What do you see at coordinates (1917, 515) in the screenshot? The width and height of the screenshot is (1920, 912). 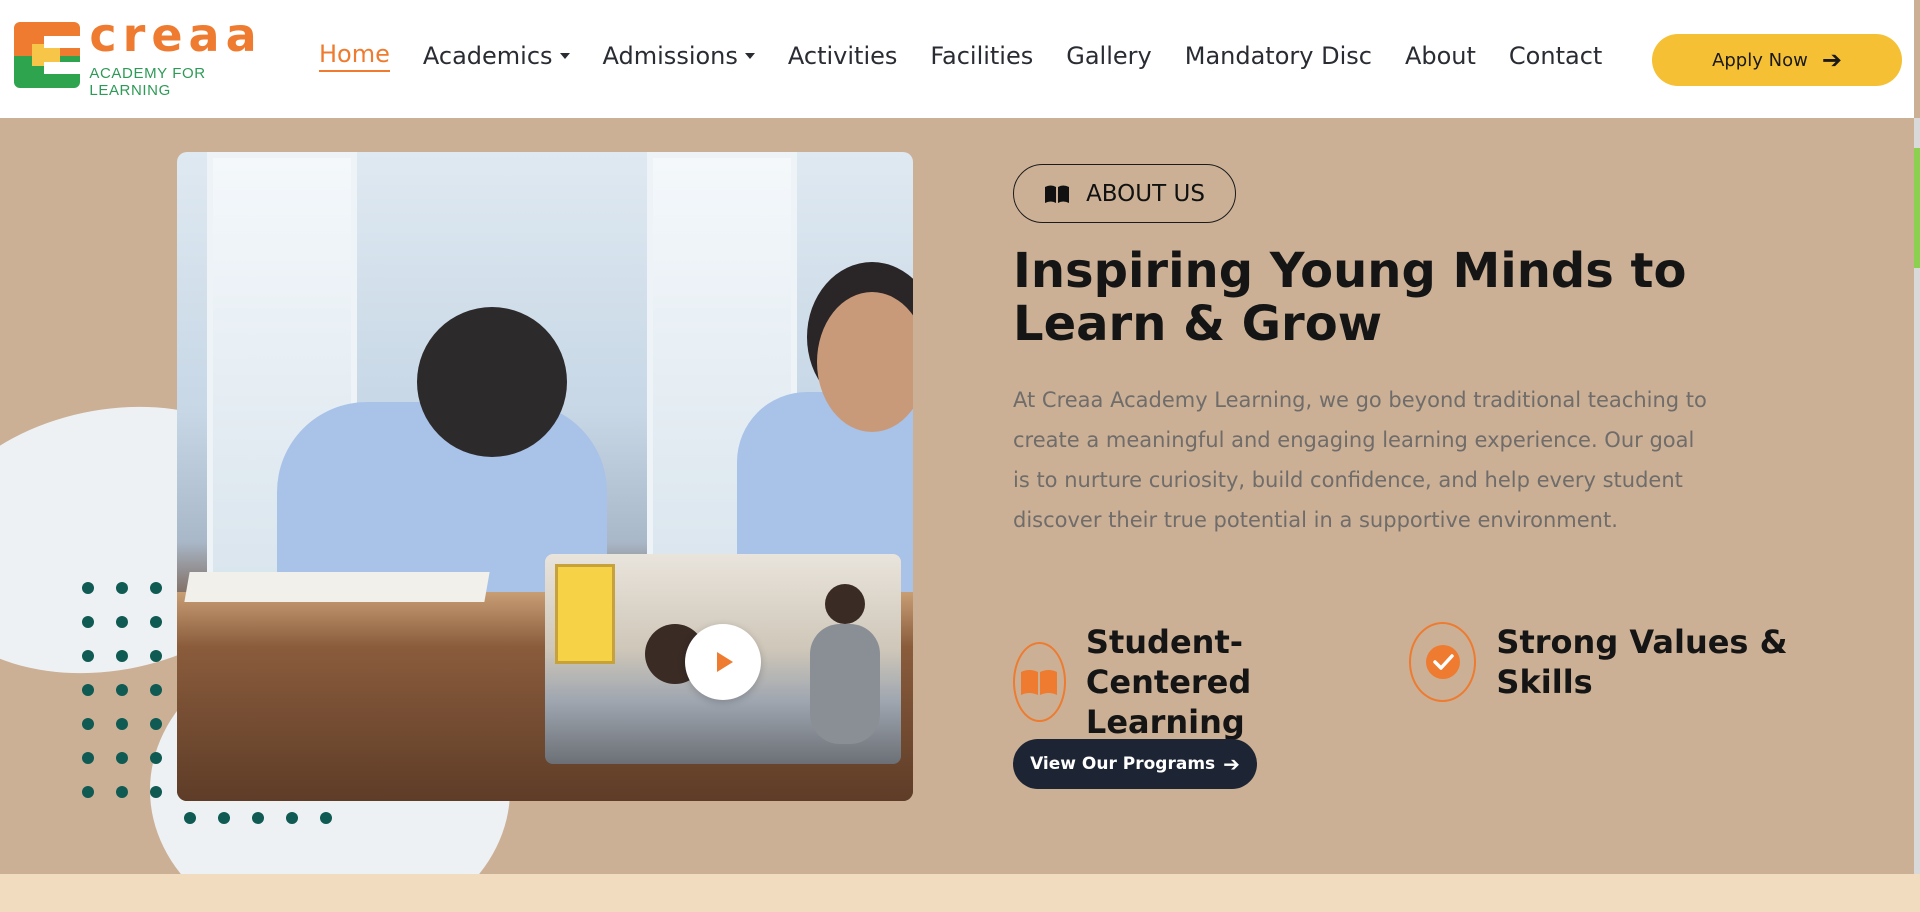 I see `scrollbar` at bounding box center [1917, 515].